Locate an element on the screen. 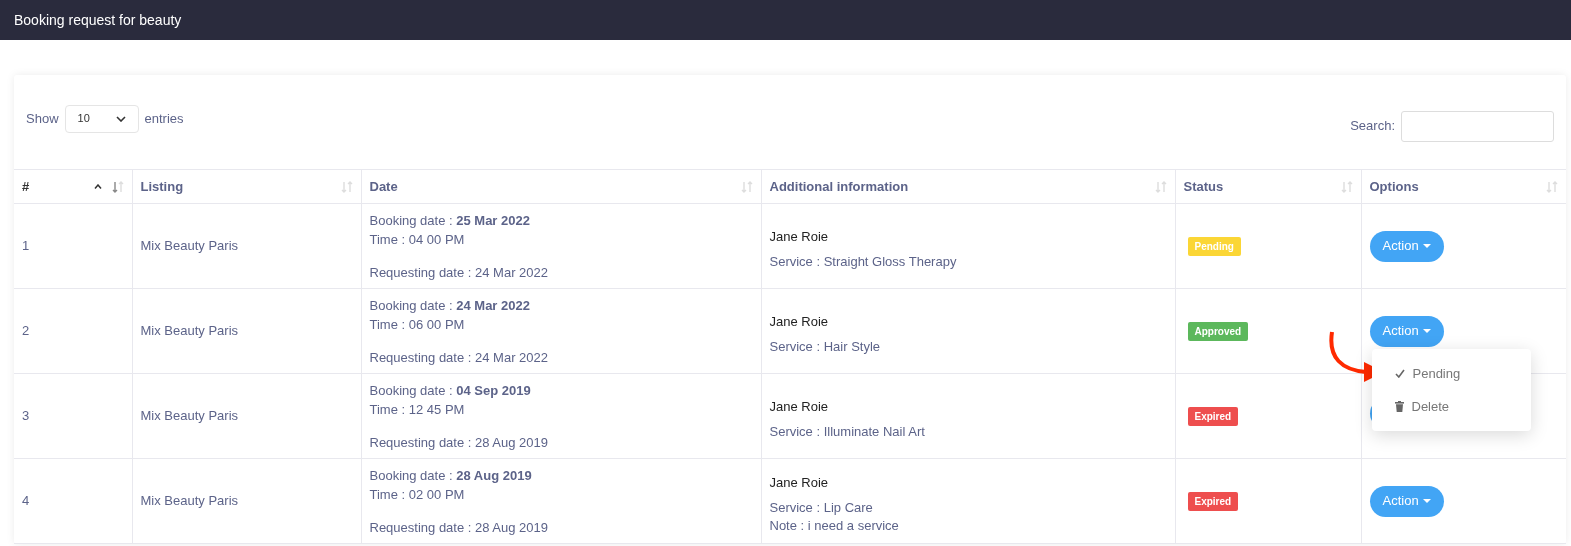 This screenshot has height=546, width=1571. detail-text: Service : Hair Style is located at coordinates (825, 346).